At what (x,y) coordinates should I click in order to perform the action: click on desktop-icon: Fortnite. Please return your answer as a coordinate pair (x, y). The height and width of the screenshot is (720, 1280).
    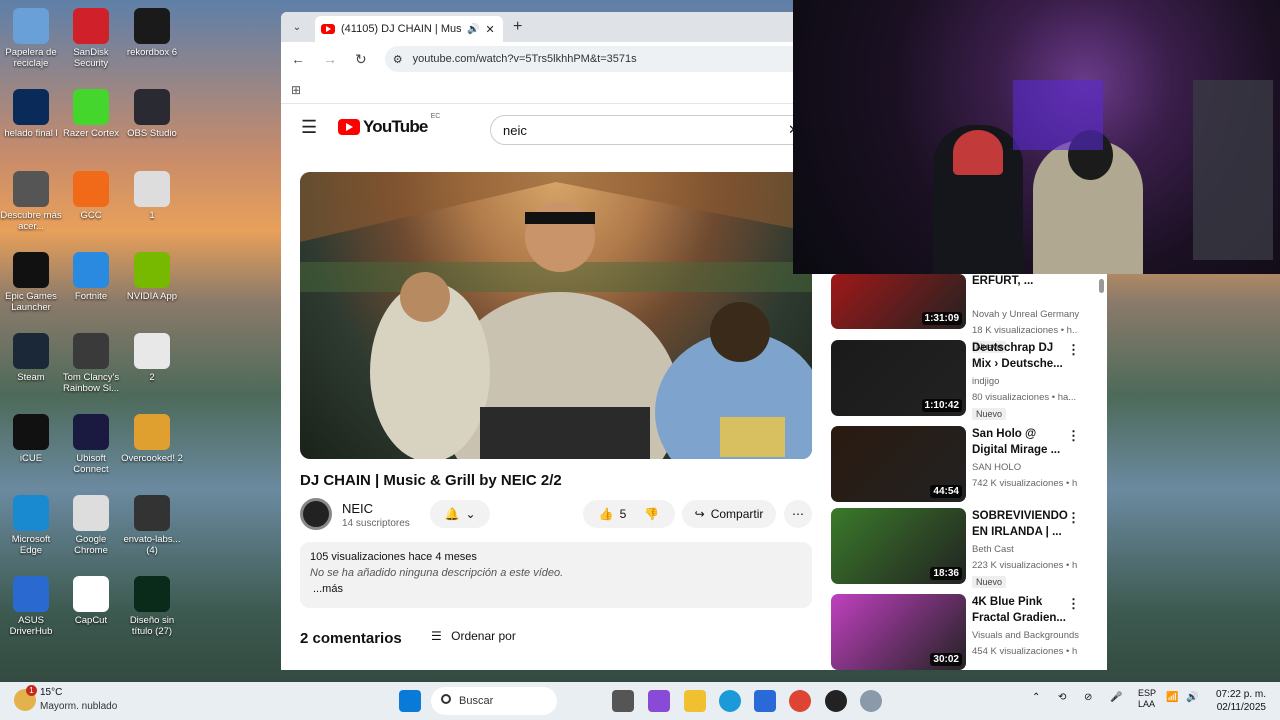
    Looking at the image, I should click on (91, 277).